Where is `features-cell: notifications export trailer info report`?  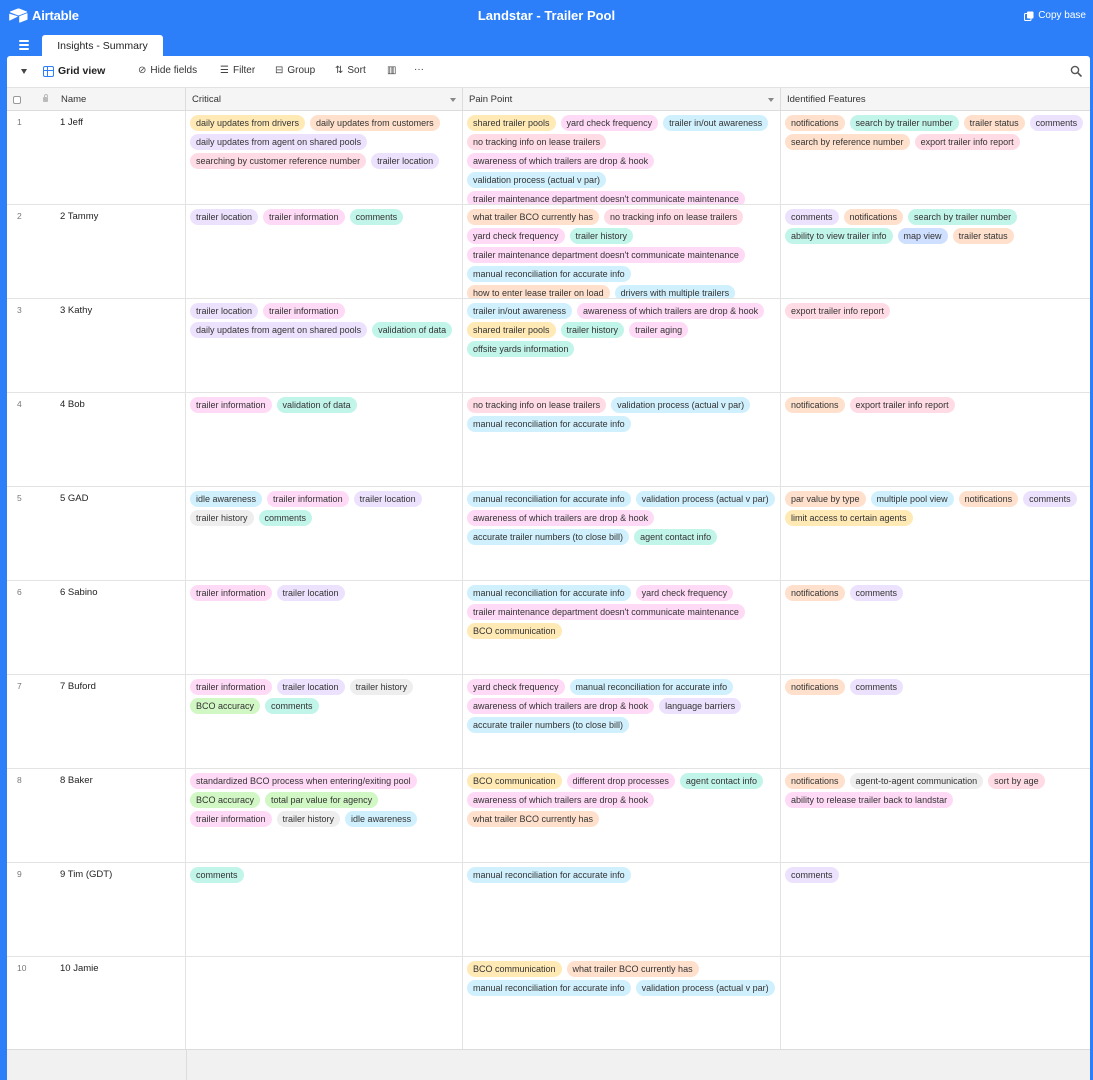
features-cell: notifications export trailer info report is located at coordinates (935, 439).